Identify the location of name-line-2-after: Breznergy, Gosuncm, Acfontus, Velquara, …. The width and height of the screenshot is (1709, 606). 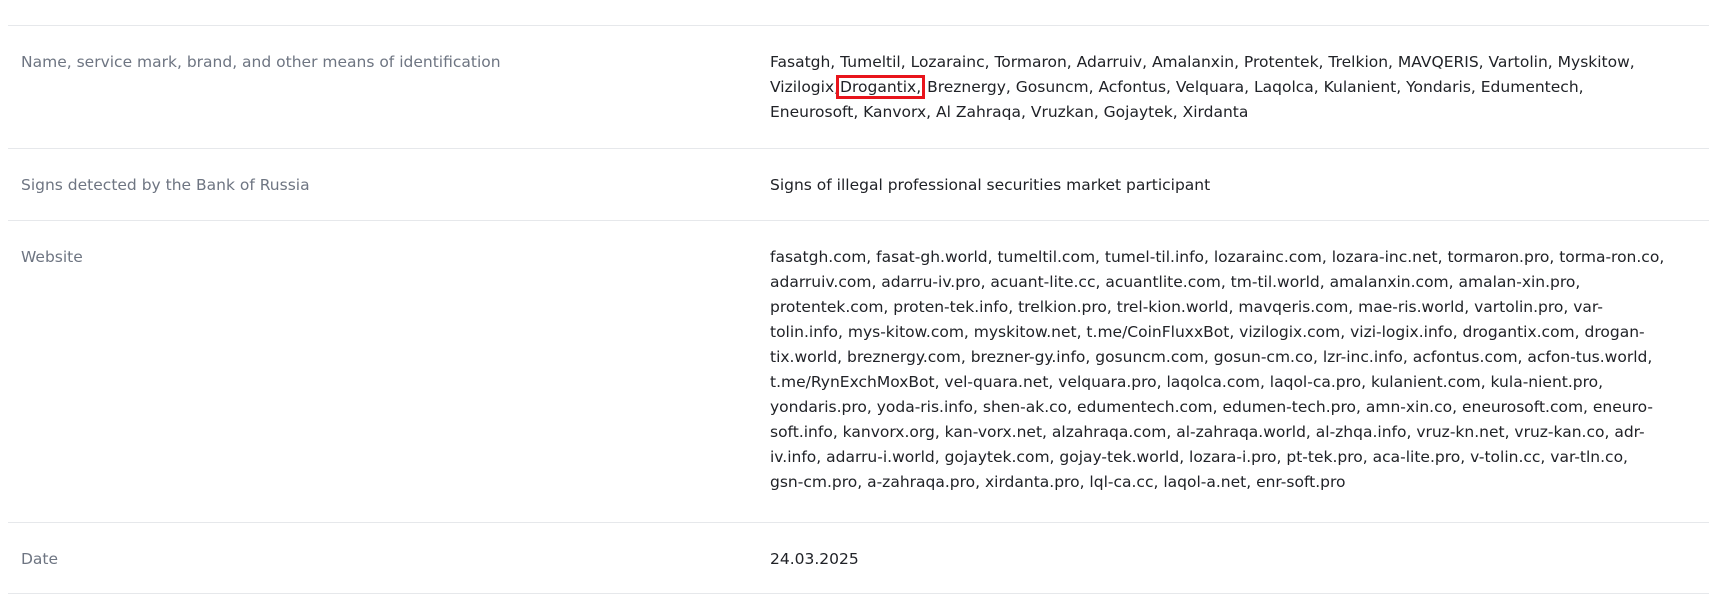
(1255, 87).